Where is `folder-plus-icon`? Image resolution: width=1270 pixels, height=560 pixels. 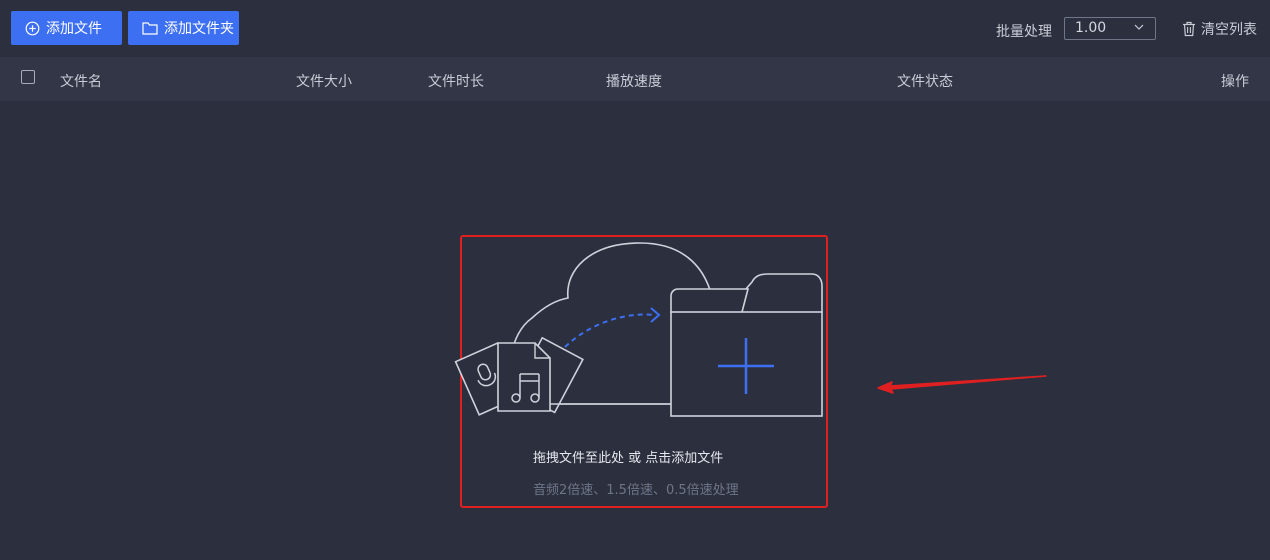
folder-plus-icon is located at coordinates (746, 345).